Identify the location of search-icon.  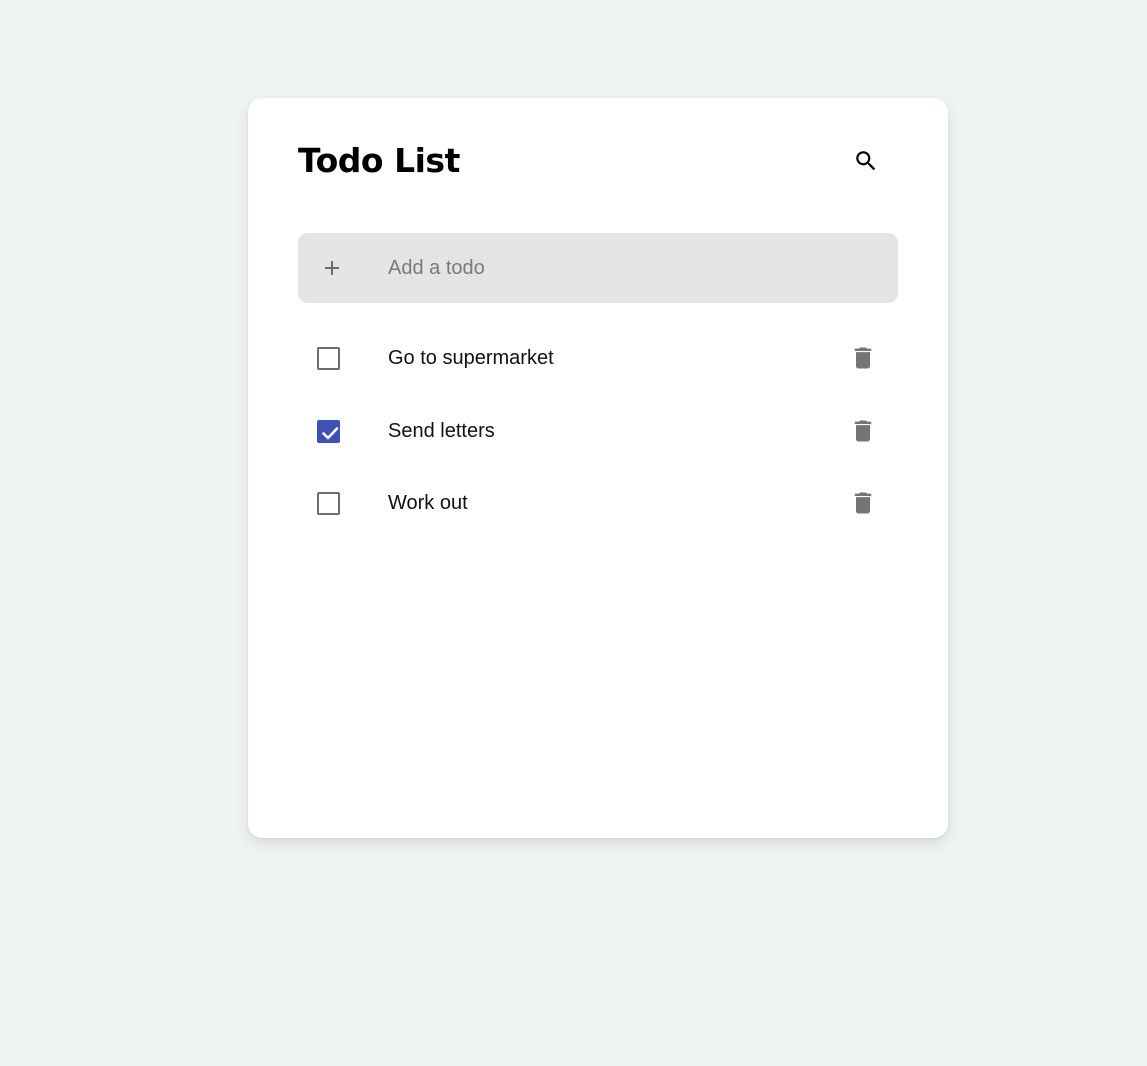
(866, 161).